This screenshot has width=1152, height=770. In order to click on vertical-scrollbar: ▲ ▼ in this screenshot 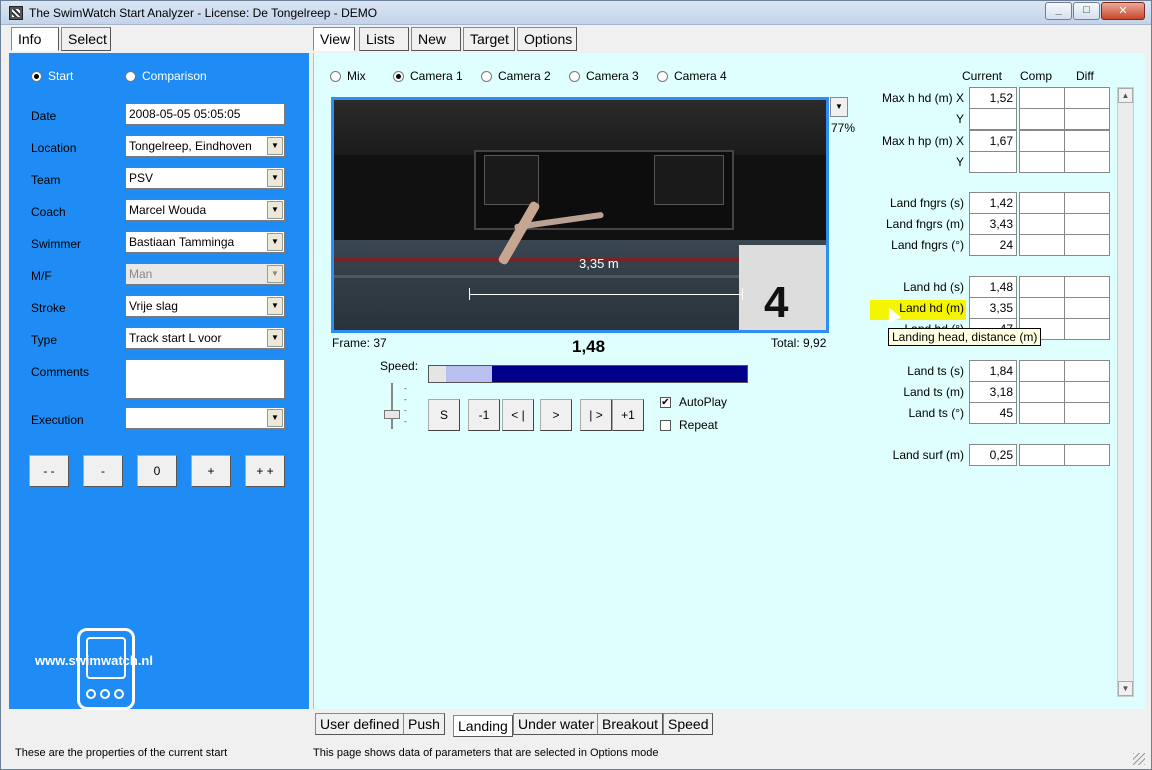, I will do `click(1125, 392)`.